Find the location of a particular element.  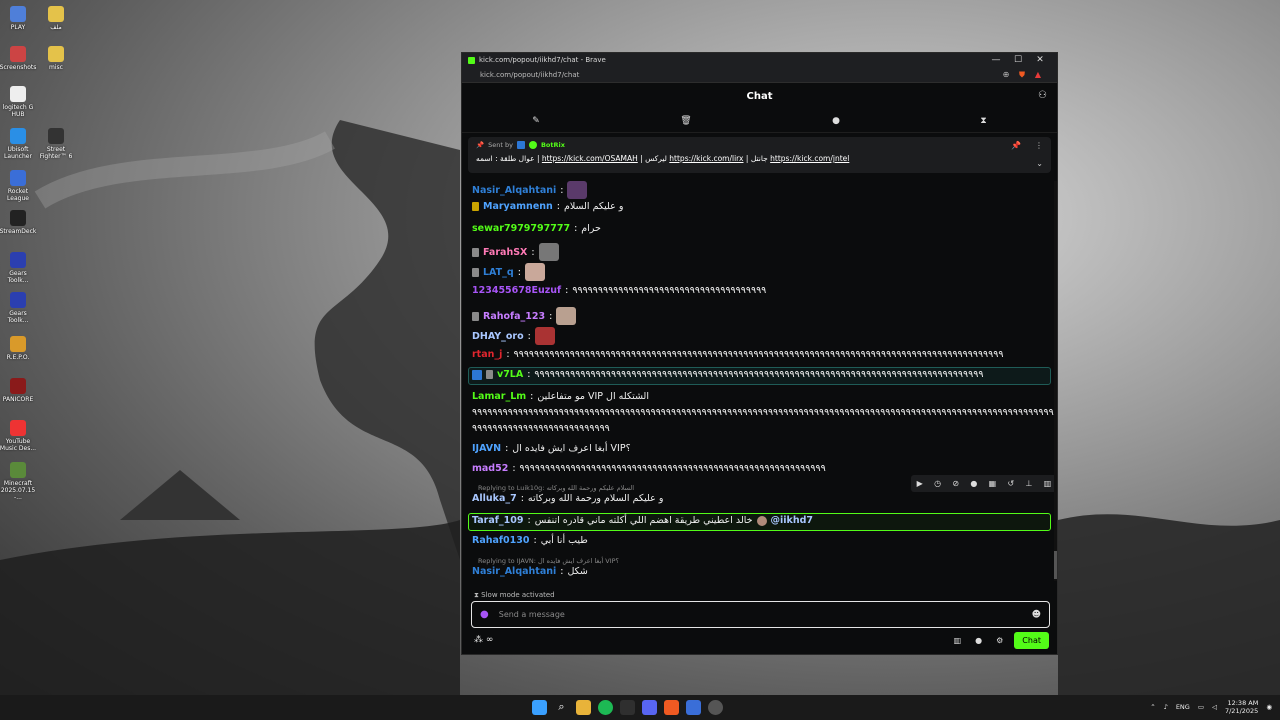

message-username: DHAY_oro is located at coordinates (498, 336).